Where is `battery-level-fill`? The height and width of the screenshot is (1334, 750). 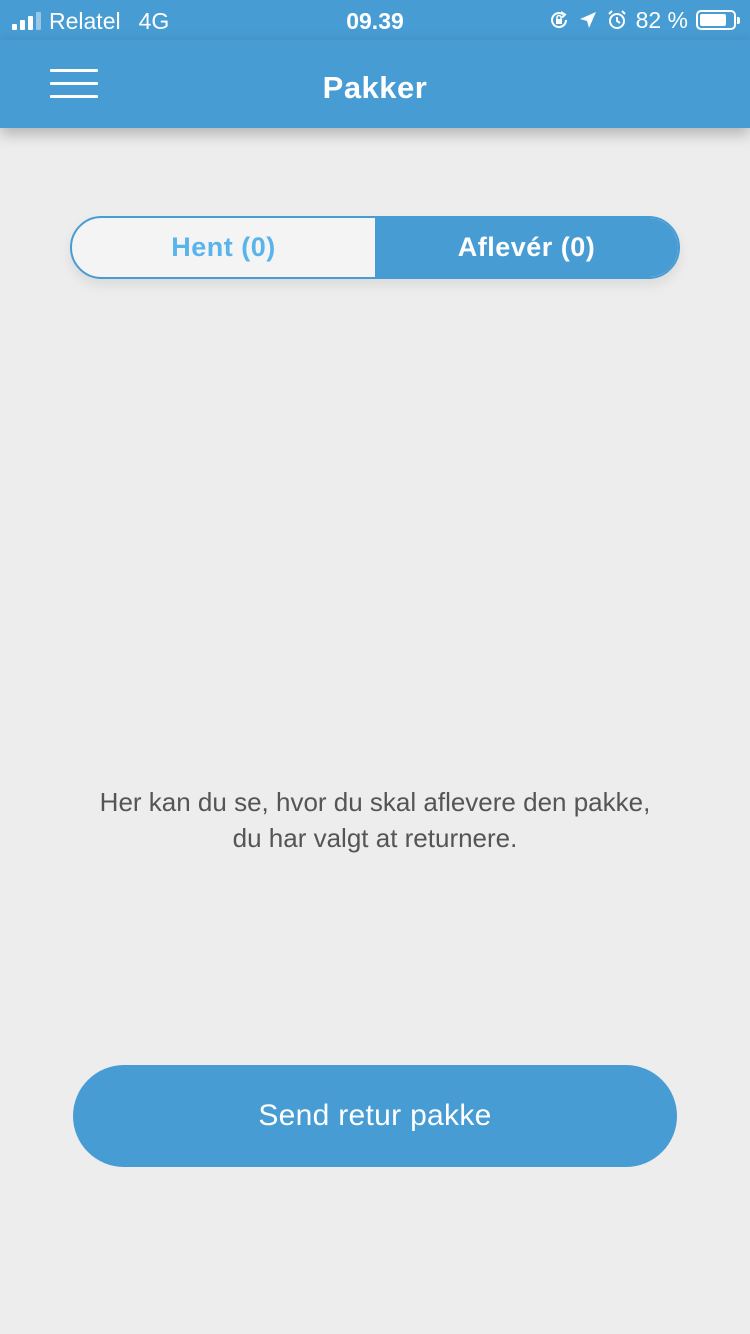 battery-level-fill is located at coordinates (713, 20).